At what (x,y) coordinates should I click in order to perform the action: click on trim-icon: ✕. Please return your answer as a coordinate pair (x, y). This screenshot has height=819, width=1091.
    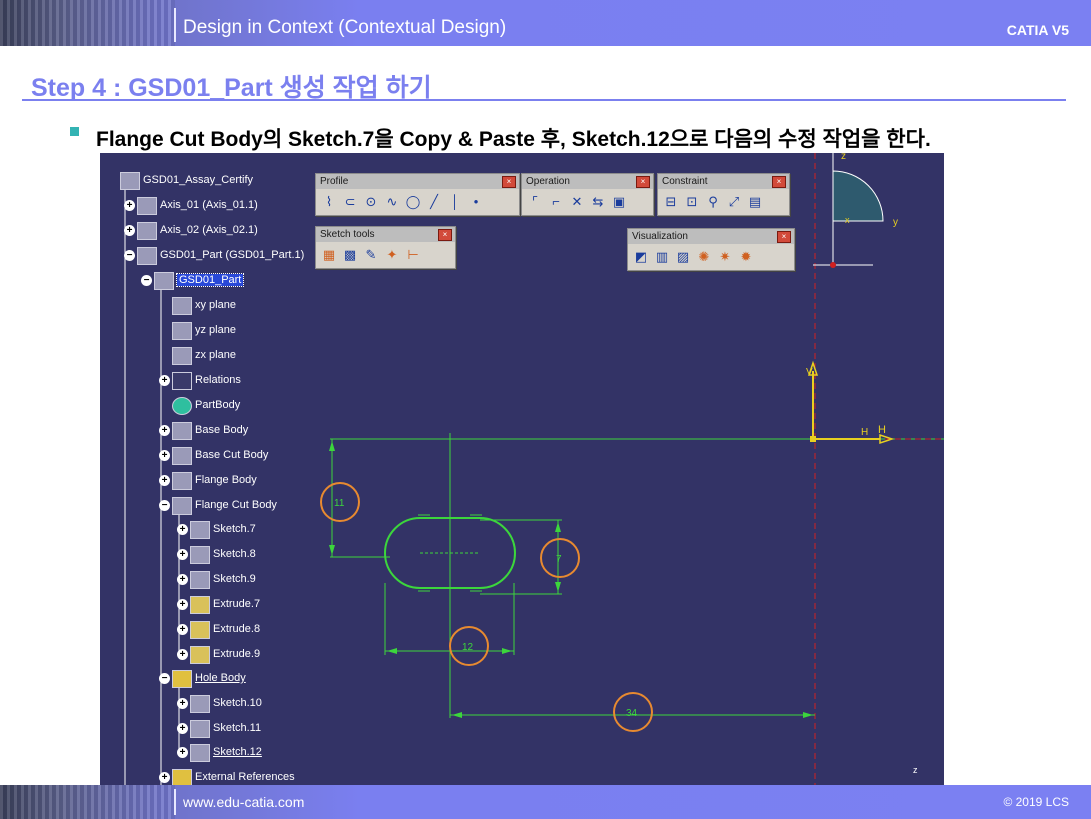
    Looking at the image, I should click on (577, 202).